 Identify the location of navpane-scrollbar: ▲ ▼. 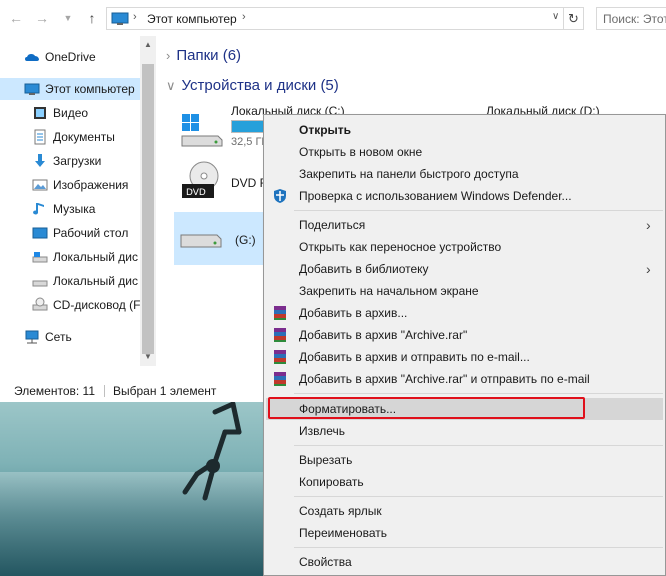
(148, 201).